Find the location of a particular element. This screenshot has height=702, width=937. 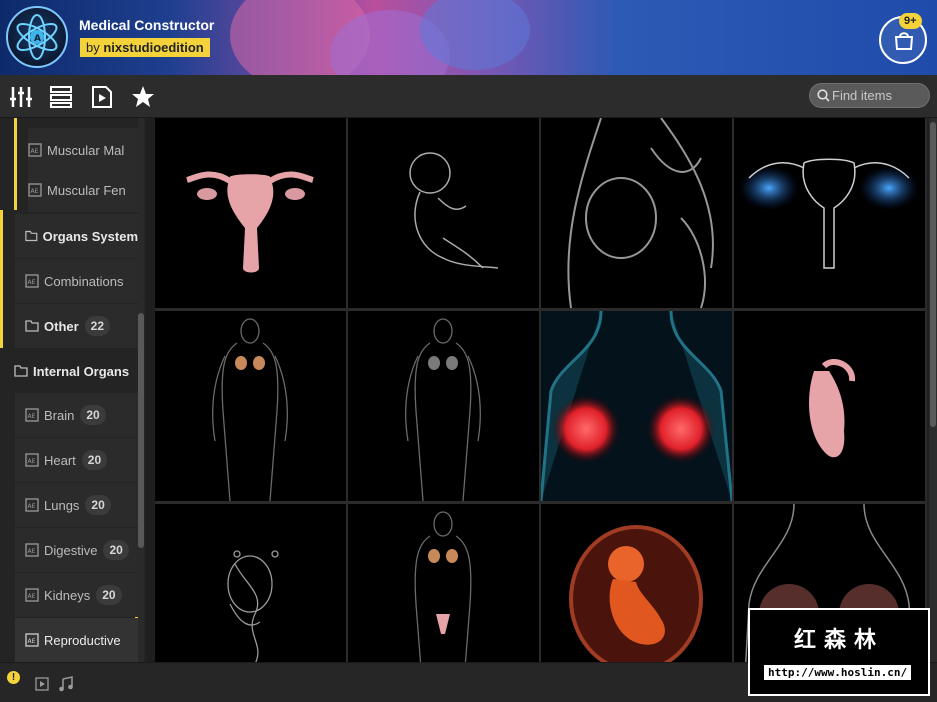

grid-tile-body-mammary-gray is located at coordinates (443, 406).